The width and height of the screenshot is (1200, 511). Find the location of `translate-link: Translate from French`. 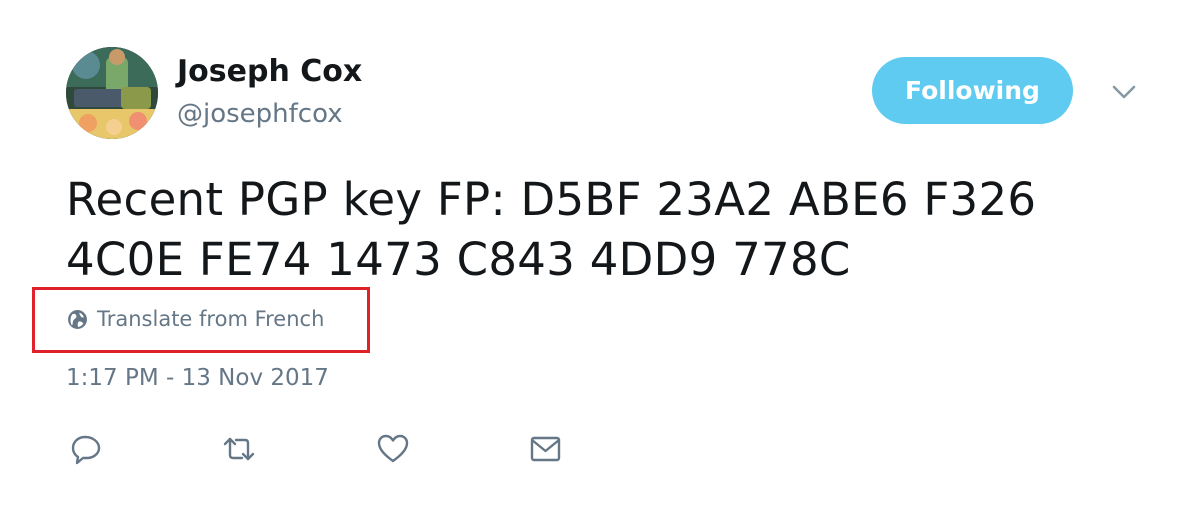

translate-link: Translate from French is located at coordinates (195, 319).